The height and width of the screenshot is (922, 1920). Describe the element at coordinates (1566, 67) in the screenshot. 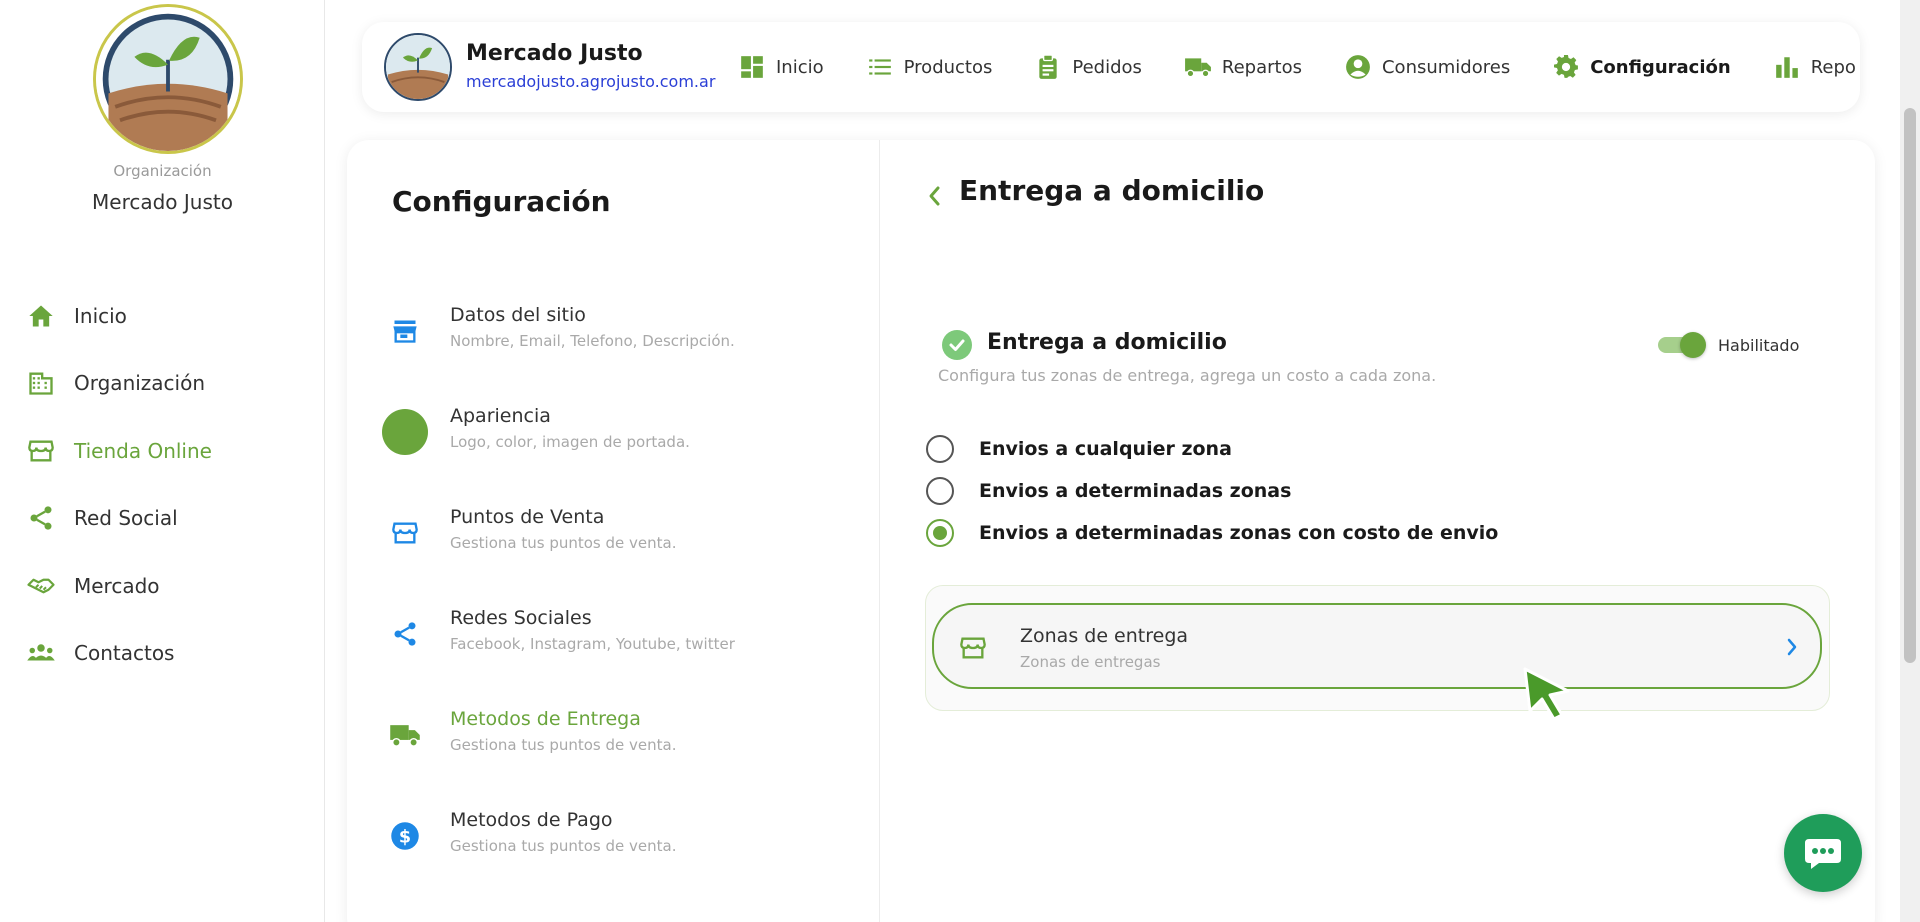

I see `gear-icon` at that location.